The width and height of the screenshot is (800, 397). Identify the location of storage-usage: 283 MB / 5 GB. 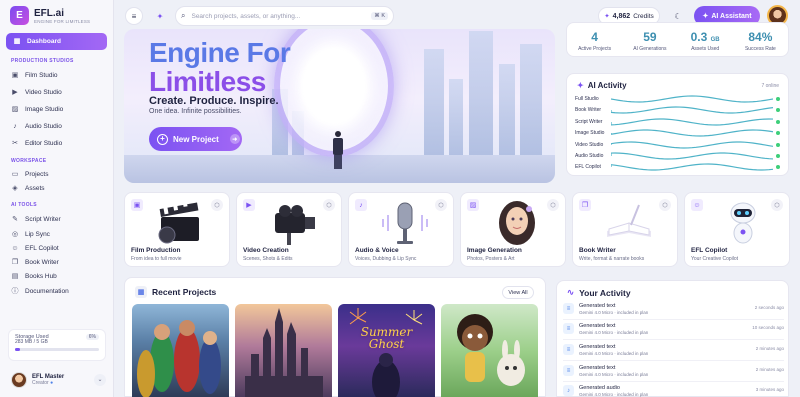
(31, 342).